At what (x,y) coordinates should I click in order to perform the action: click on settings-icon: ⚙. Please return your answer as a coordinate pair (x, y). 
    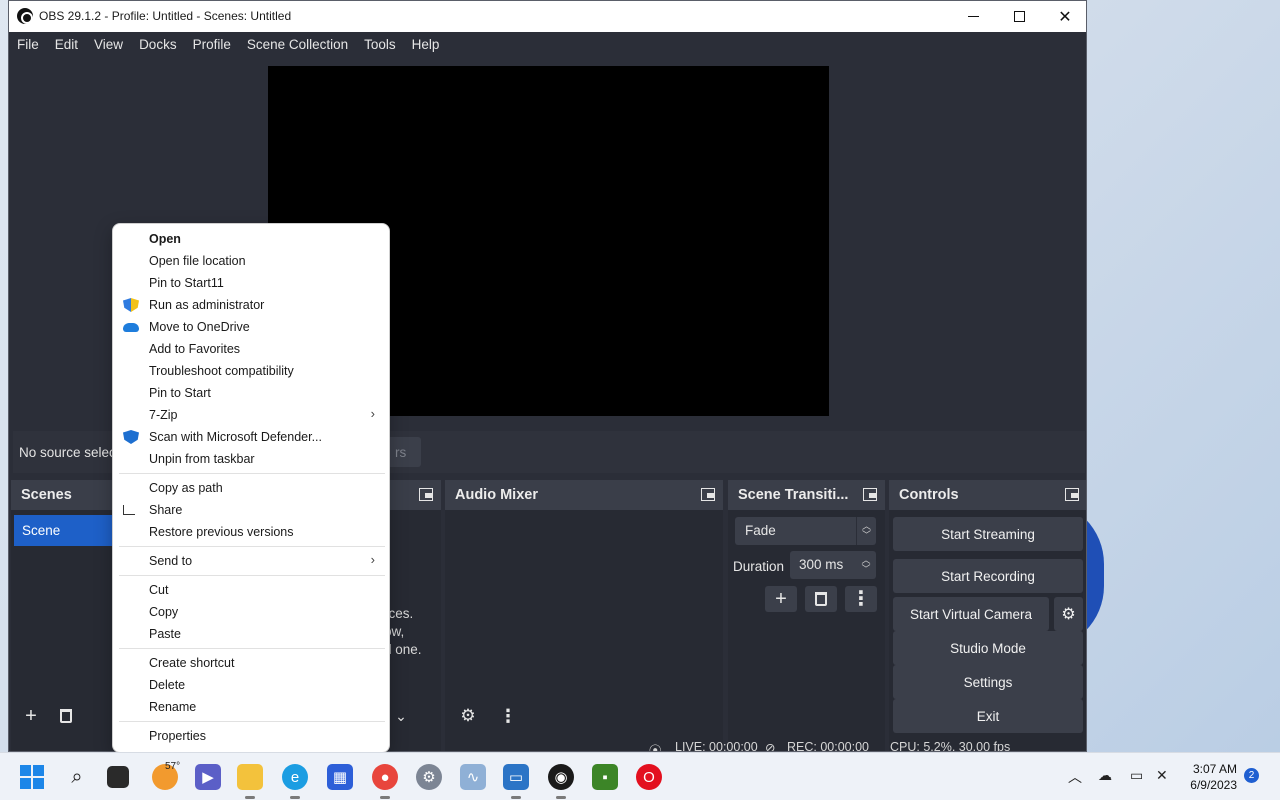
    Looking at the image, I should click on (429, 777).